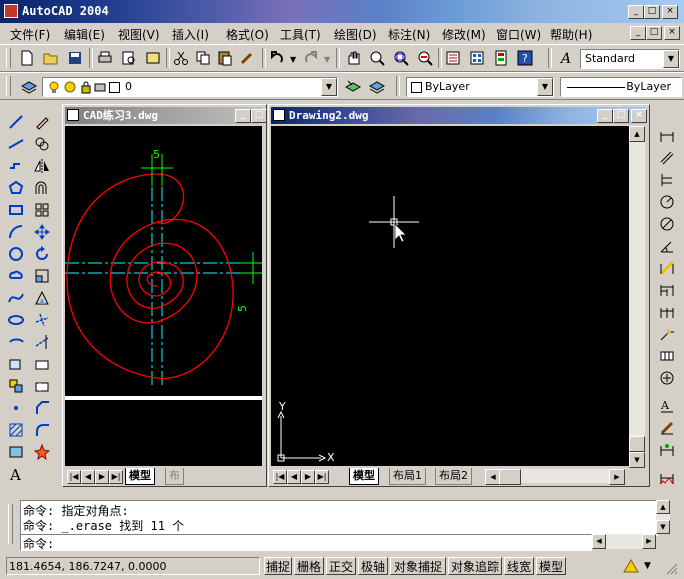 The height and width of the screenshot is (579, 684). I want to click on communication-center-icon, so click(631, 567).